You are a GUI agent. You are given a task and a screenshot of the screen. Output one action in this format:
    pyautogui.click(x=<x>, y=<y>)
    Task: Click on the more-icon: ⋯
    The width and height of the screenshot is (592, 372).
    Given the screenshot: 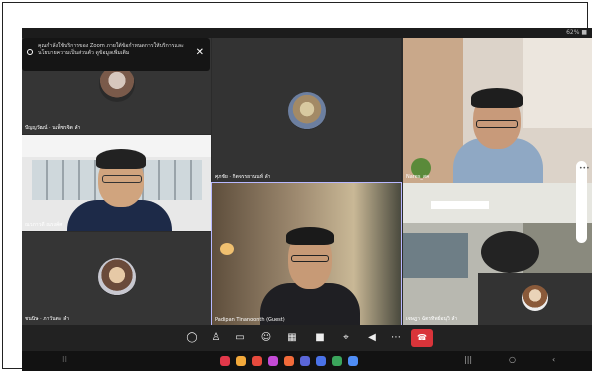 What is the action you would take?
    pyautogui.click(x=396, y=338)
    